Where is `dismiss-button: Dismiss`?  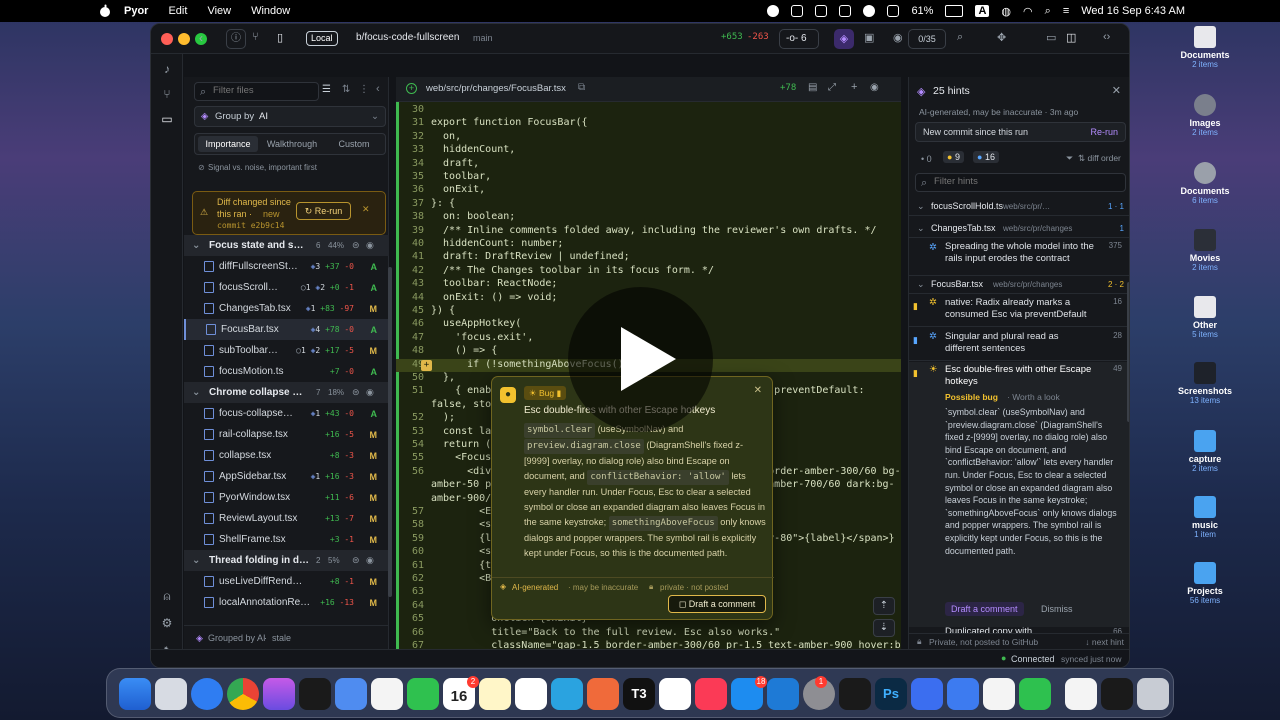
dismiss-button: Dismiss is located at coordinates (1057, 609).